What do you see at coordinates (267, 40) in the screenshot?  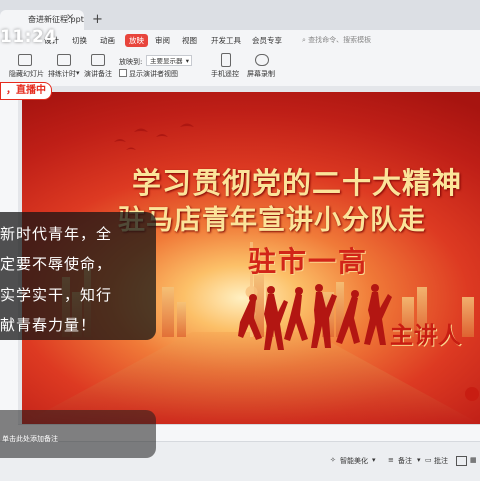 I see `menu-member: 会员专享` at bounding box center [267, 40].